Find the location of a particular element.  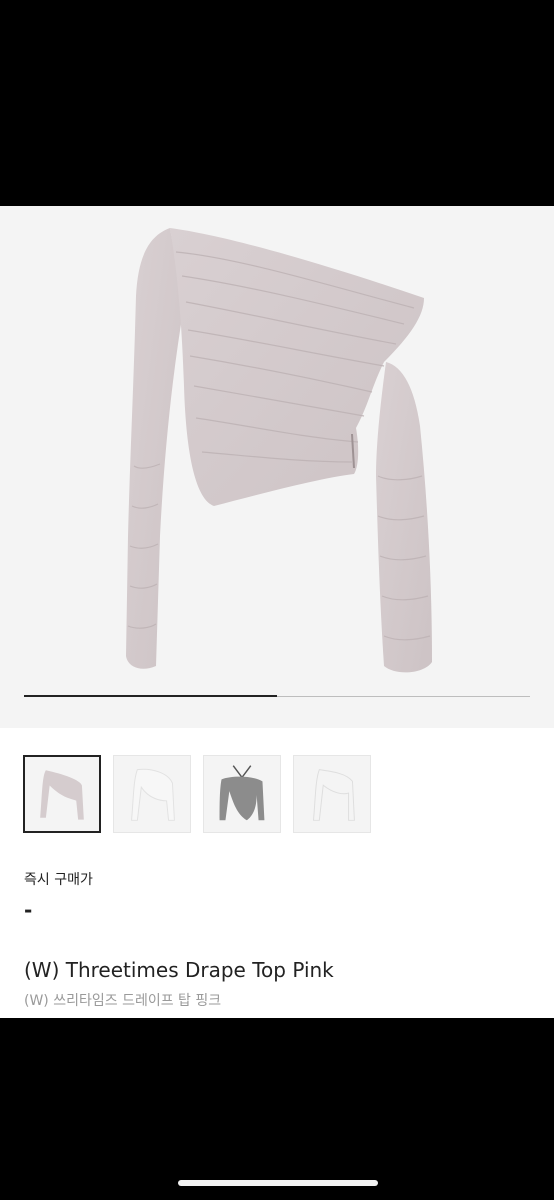

carousel-progress-track is located at coordinates (277, 696).